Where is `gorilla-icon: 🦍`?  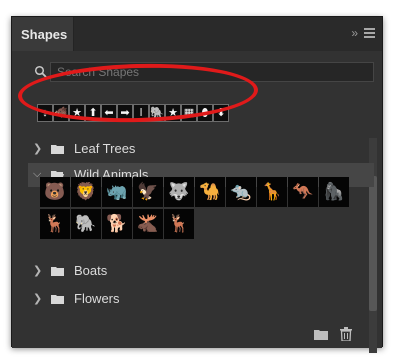
gorilla-icon: 🦍 is located at coordinates (334, 192).